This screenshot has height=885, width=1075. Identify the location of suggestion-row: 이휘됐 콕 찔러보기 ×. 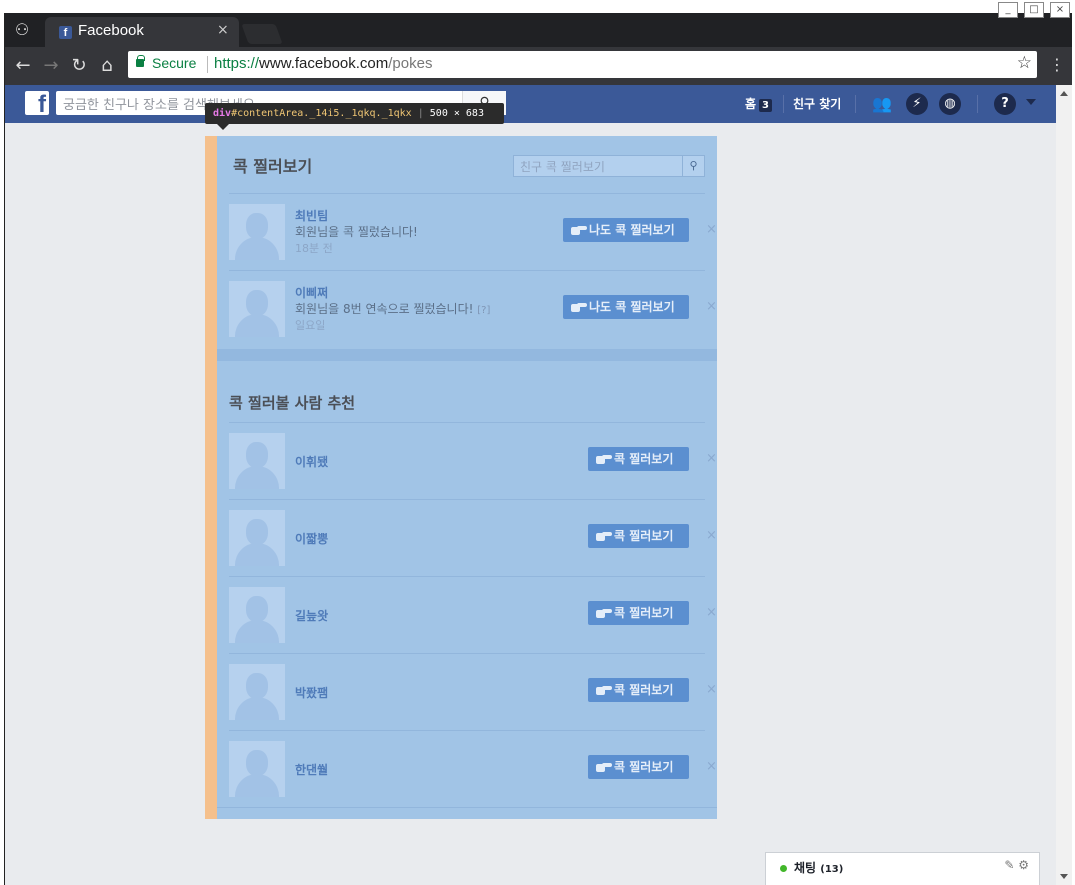
(473, 460).